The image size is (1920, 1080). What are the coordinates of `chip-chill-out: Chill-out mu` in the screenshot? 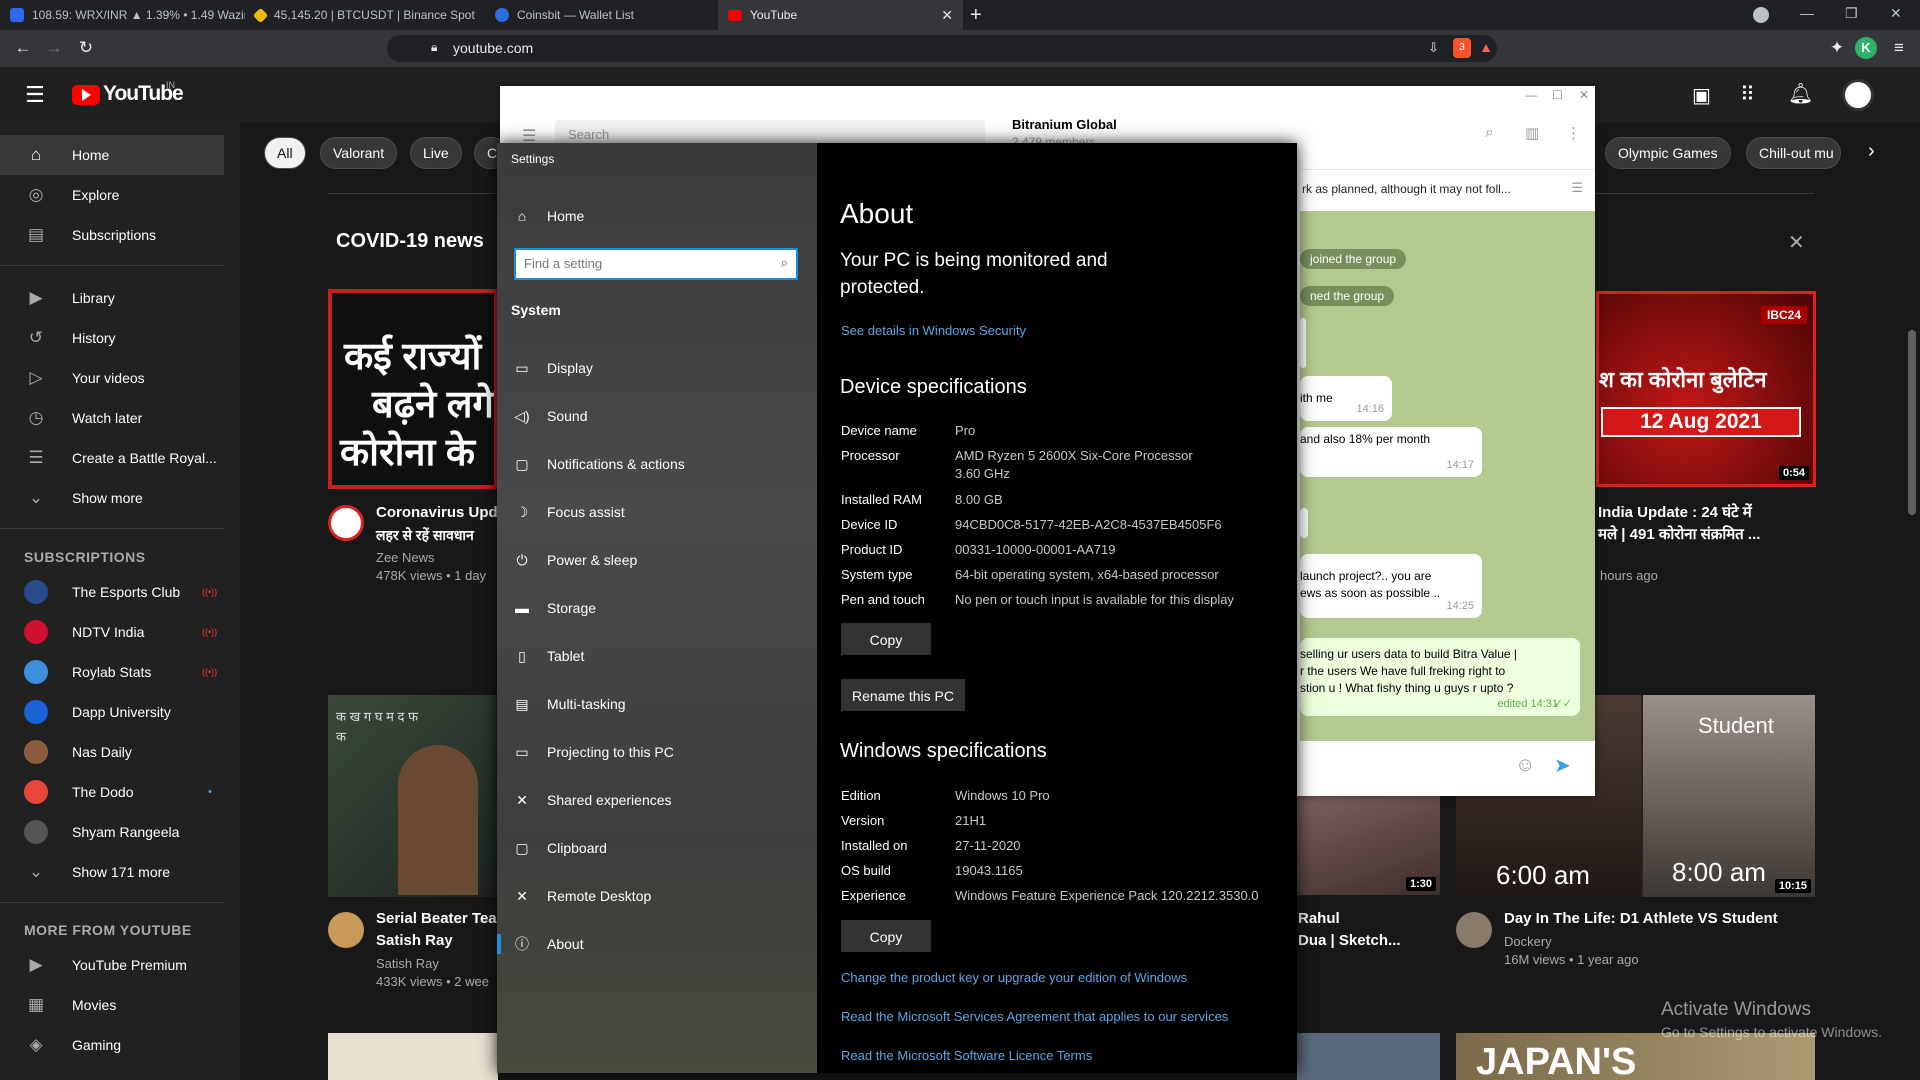 It's located at (1793, 153).